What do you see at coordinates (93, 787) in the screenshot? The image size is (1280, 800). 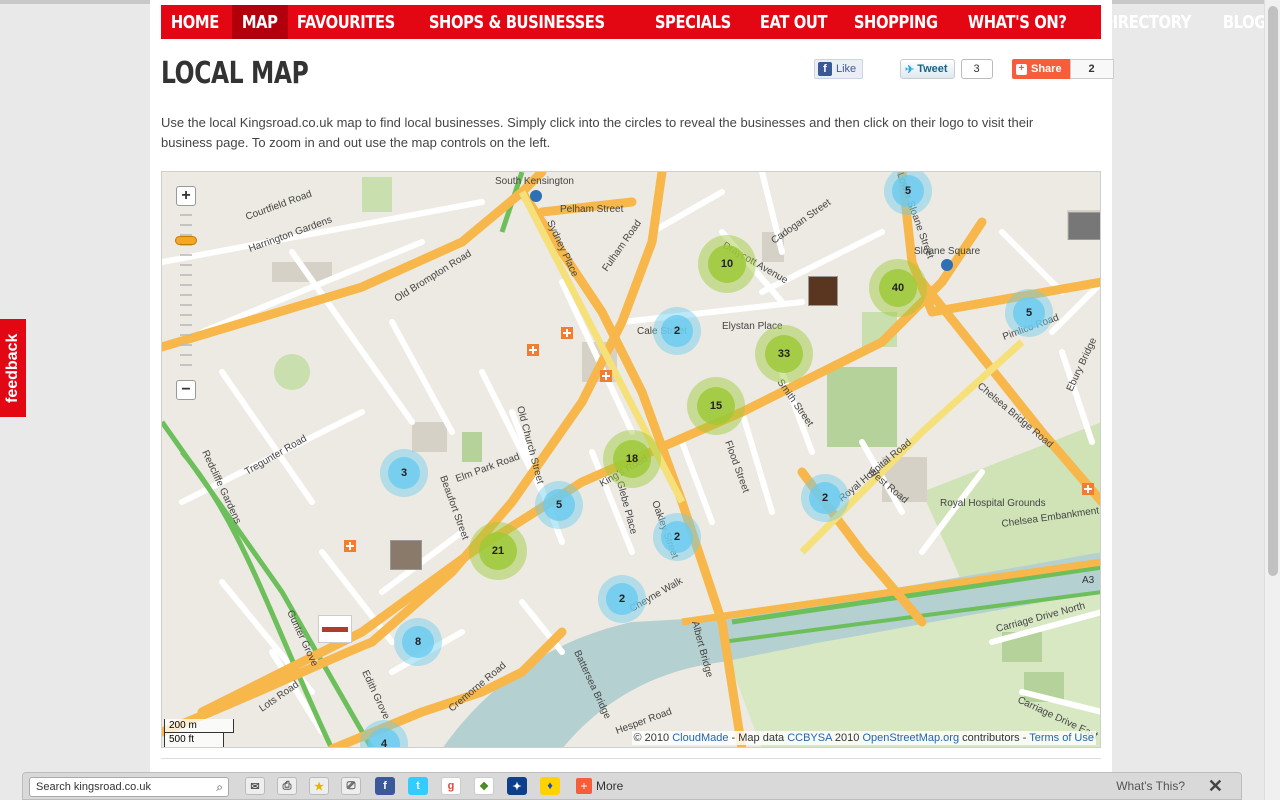 I see `search-placeholder: Search kingsroad.co.uk` at bounding box center [93, 787].